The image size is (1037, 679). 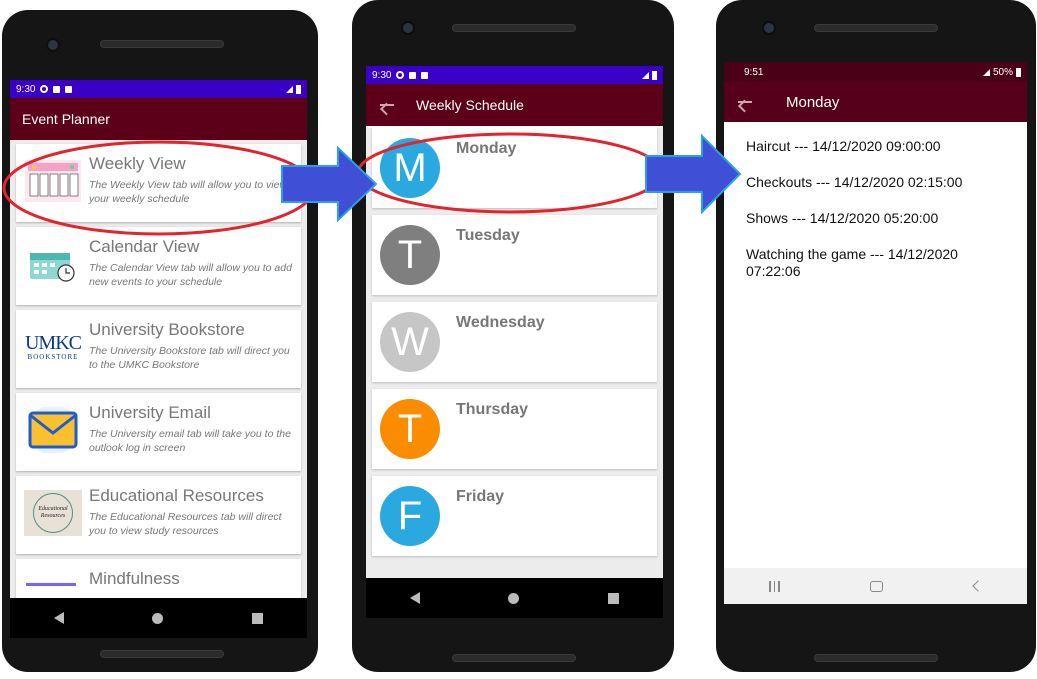 What do you see at coordinates (167, 329) in the screenshot?
I see `card-title: University Bookstore` at bounding box center [167, 329].